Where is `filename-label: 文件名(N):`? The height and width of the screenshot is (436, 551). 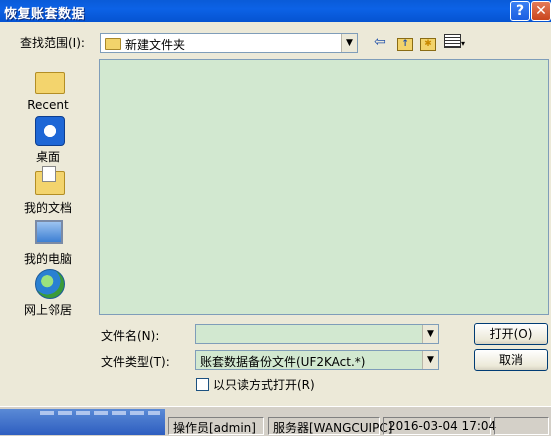
filename-label: 文件名(N): is located at coordinates (130, 336).